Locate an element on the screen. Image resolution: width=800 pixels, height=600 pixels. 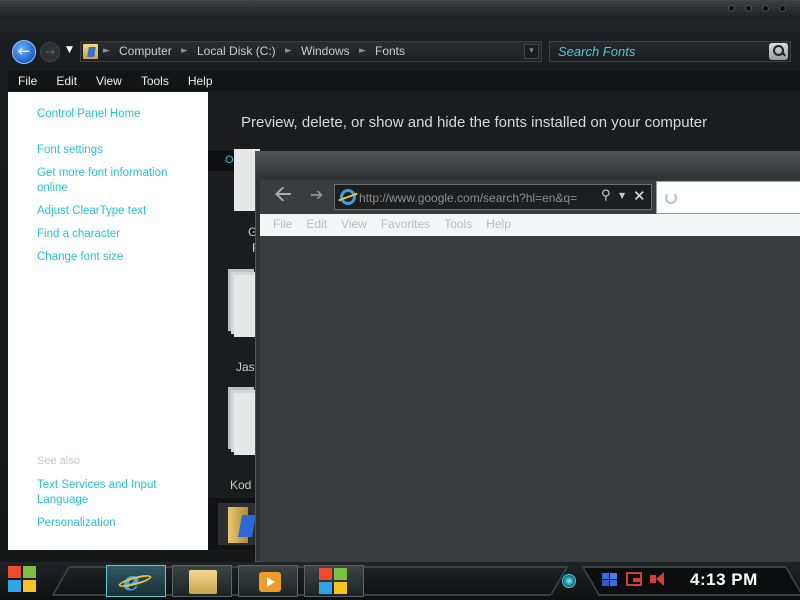
ie-forward-button: ➔ is located at coordinates (316, 195).